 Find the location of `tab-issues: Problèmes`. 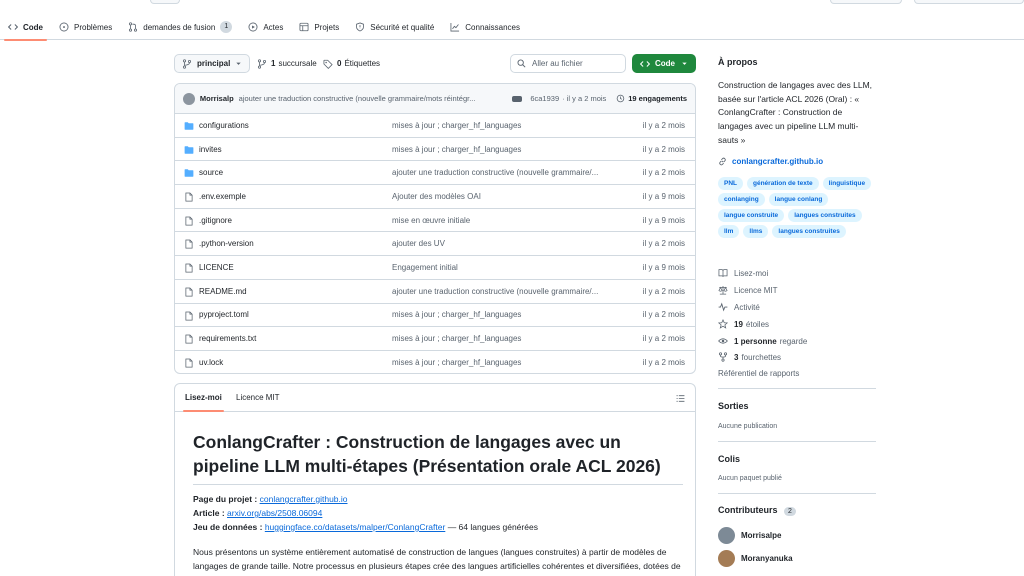

tab-issues: Problèmes is located at coordinates (85, 27).